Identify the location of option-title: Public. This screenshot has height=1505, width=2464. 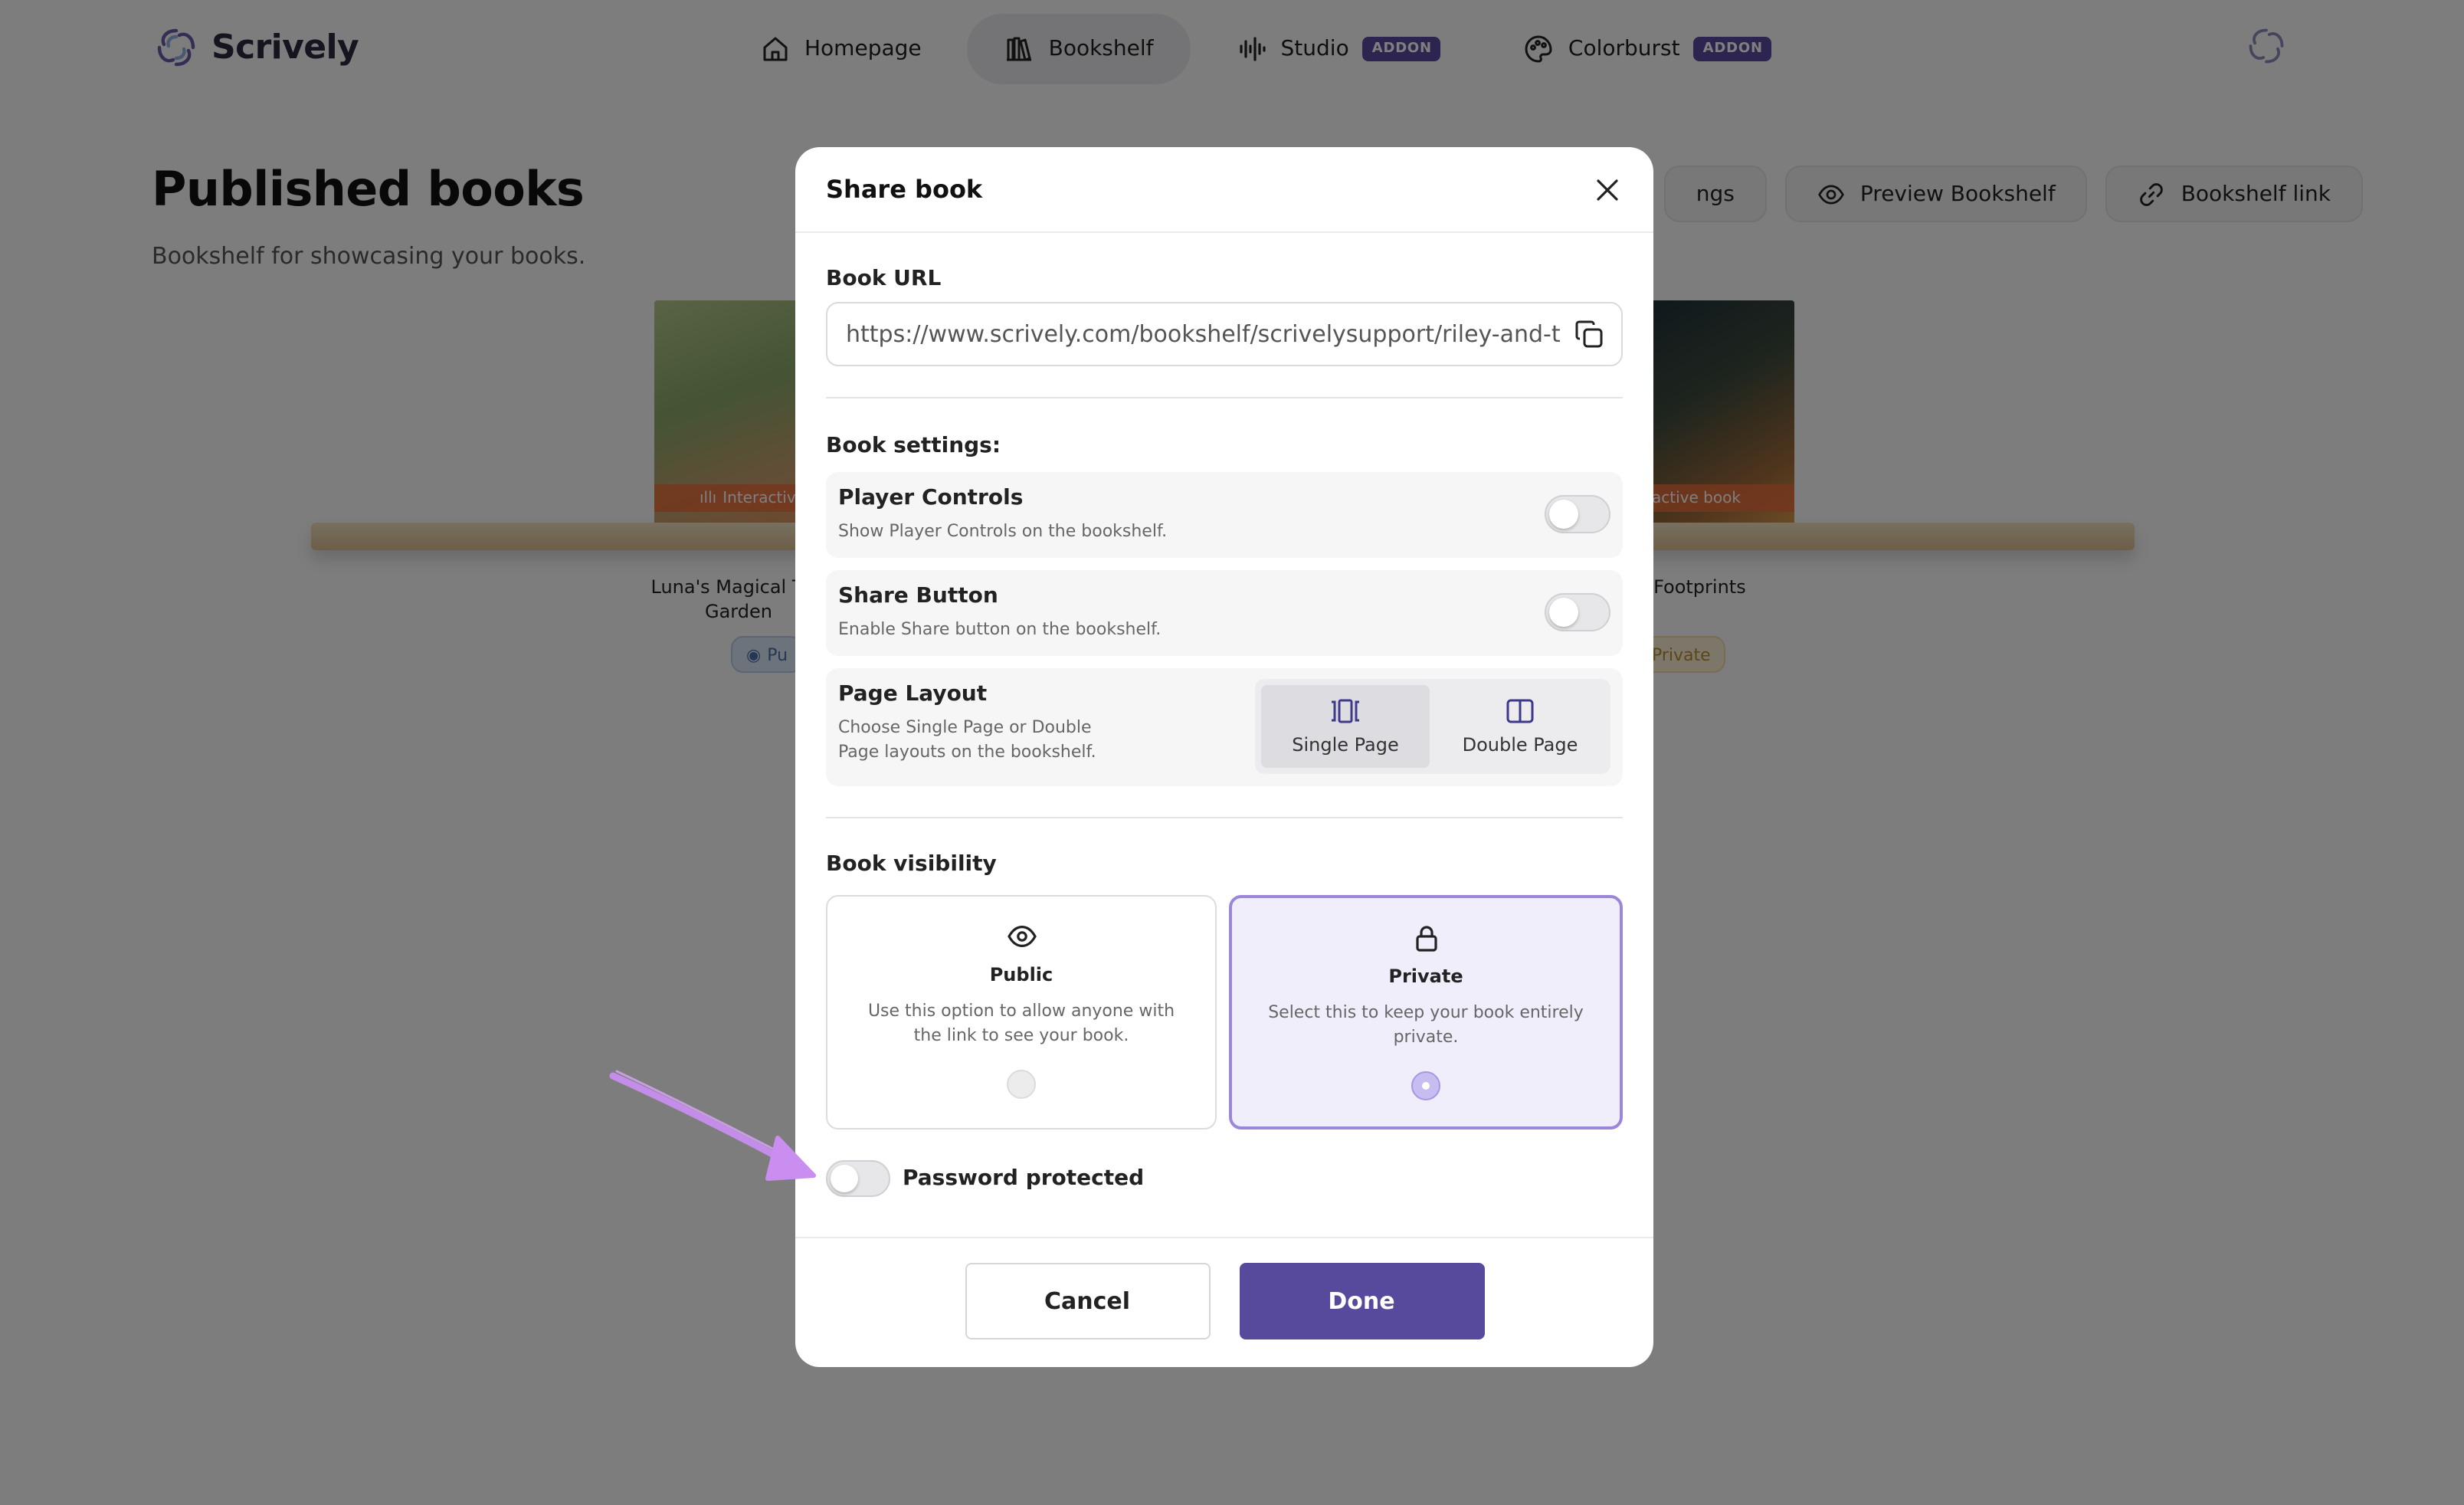
(1021, 975).